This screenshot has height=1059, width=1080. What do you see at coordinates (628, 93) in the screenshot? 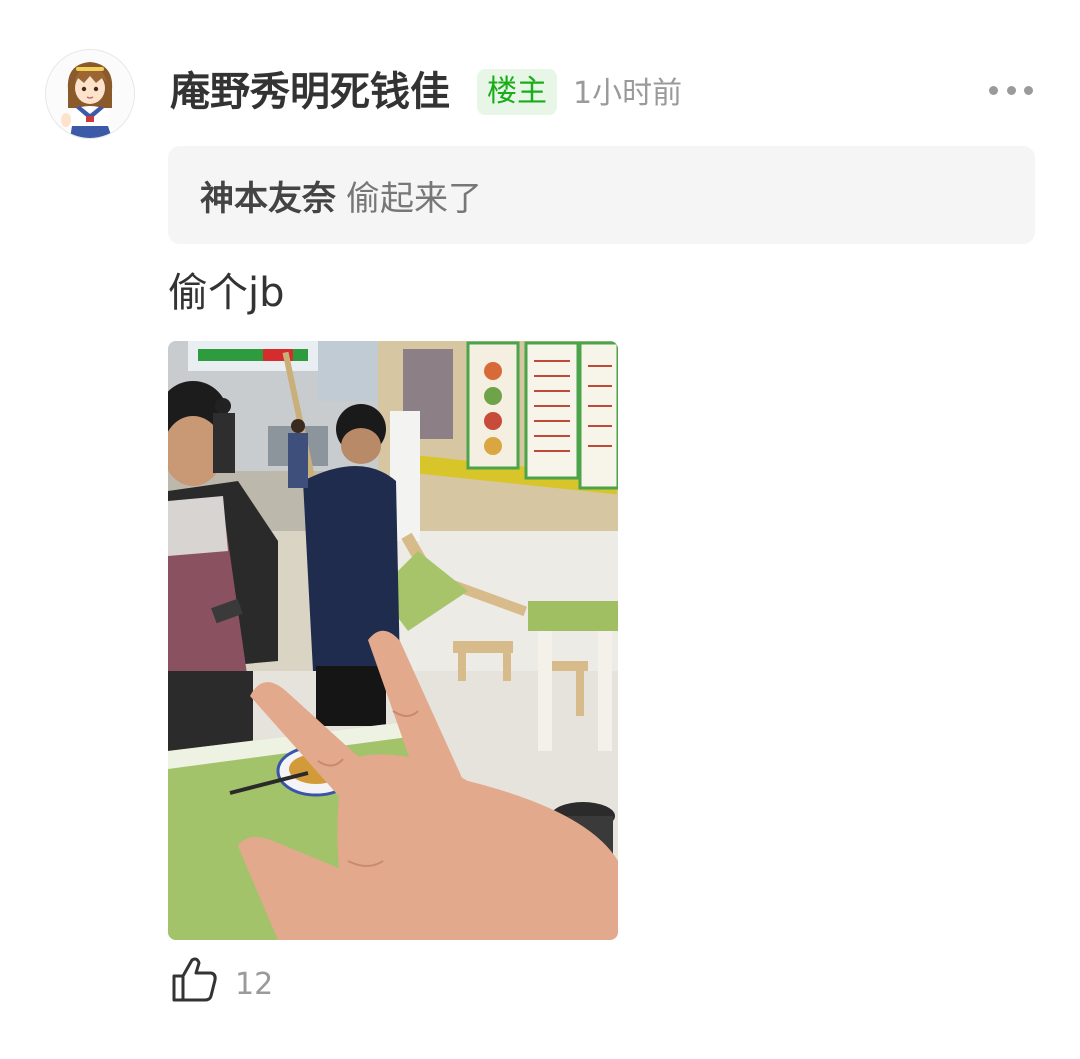
I see `post-timestamp: 1小时前` at bounding box center [628, 93].